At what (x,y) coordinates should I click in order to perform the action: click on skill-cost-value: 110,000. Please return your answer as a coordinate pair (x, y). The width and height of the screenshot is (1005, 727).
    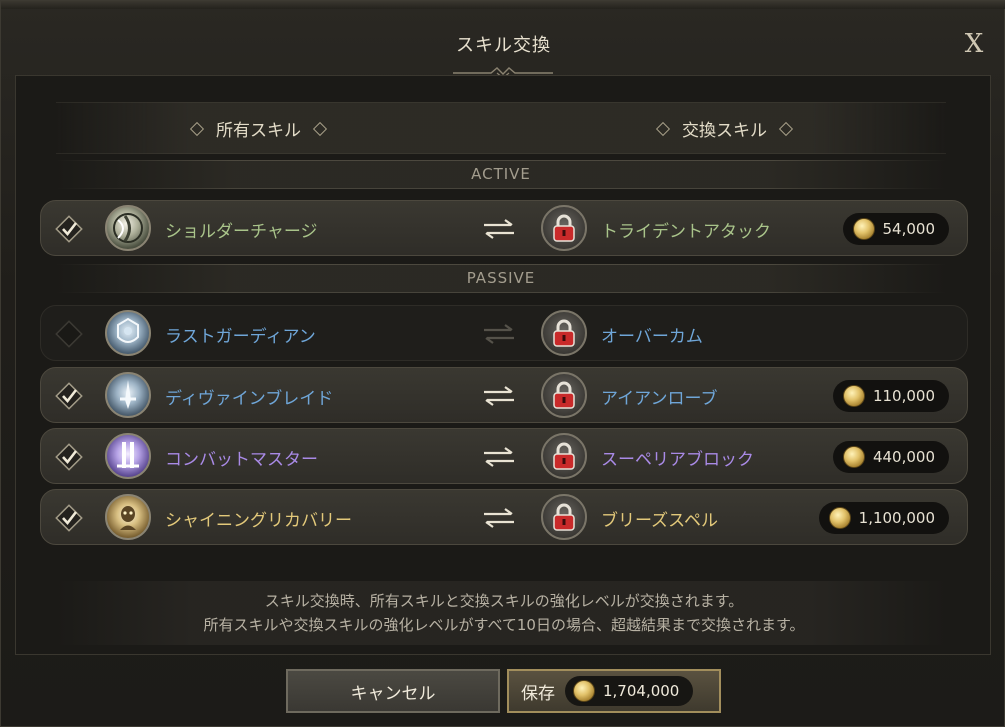
    Looking at the image, I should click on (903, 396).